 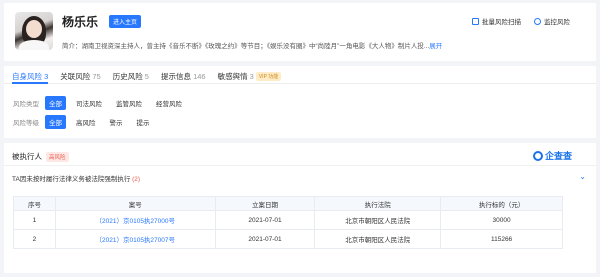 I want to click on batch-scan-link: 批量风险扫描, so click(x=496, y=21).